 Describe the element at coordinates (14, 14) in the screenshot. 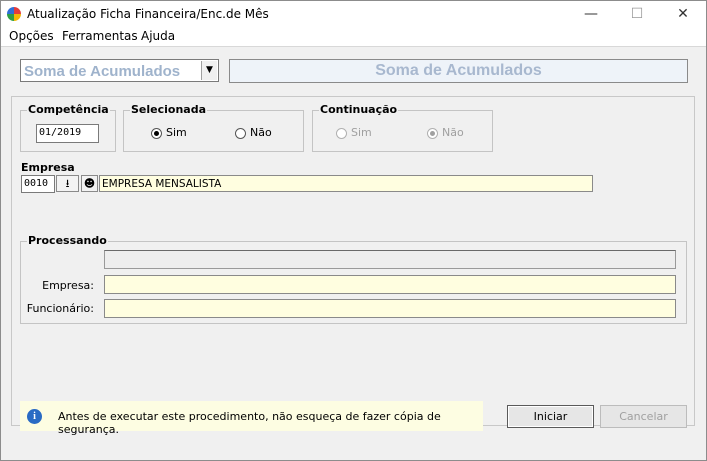

I see `app-icon` at that location.